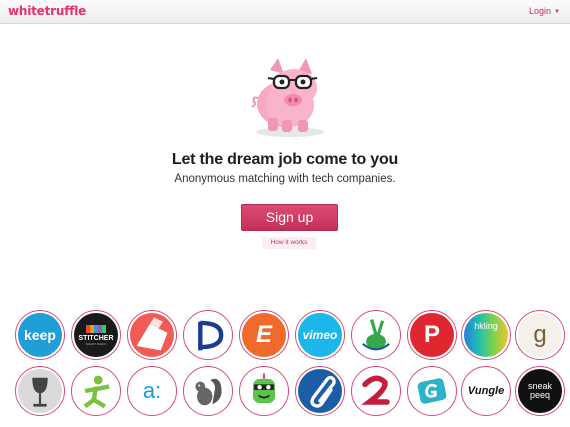 The image size is (570, 427). What do you see at coordinates (285, 159) in the screenshot?
I see `hero-headline: Let the dream job come to you` at bounding box center [285, 159].